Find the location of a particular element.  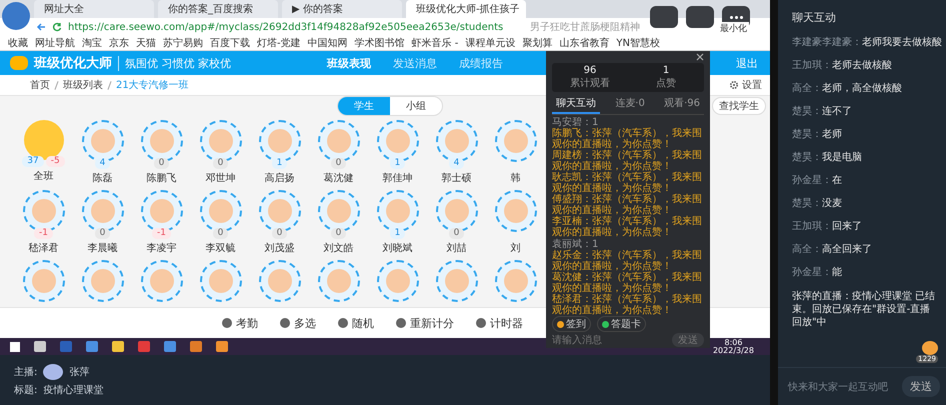

browser-tab: 班级优化大师-抓住孩子 is located at coordinates (466, 9).